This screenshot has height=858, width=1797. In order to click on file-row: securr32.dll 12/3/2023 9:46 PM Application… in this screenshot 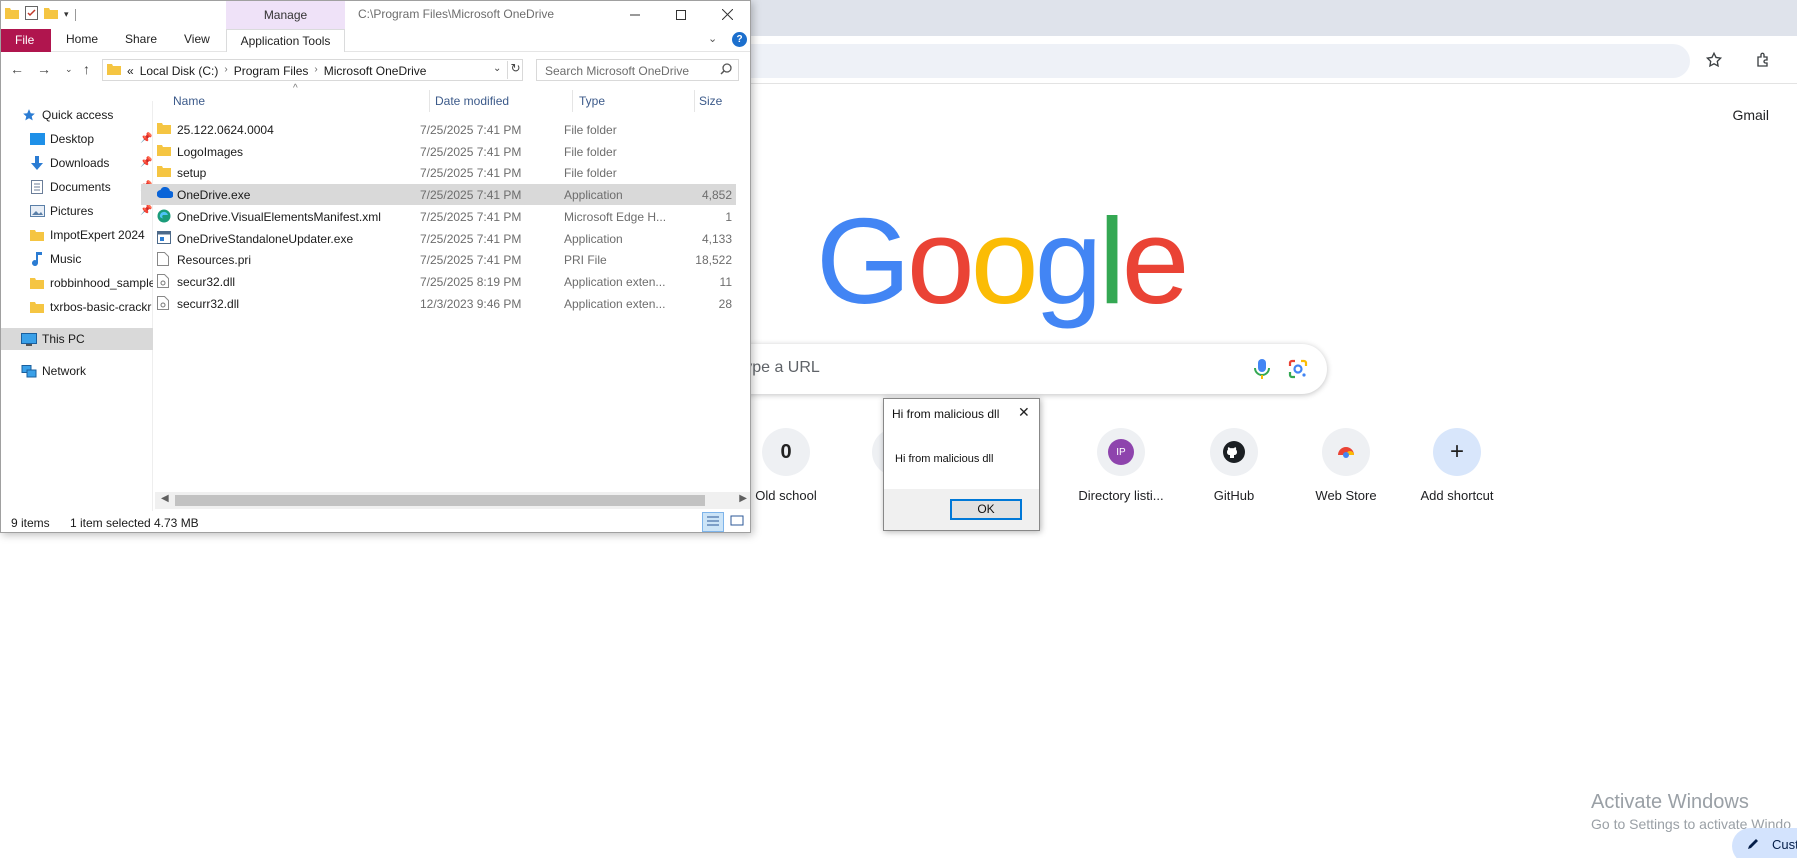, I will do `click(438, 303)`.